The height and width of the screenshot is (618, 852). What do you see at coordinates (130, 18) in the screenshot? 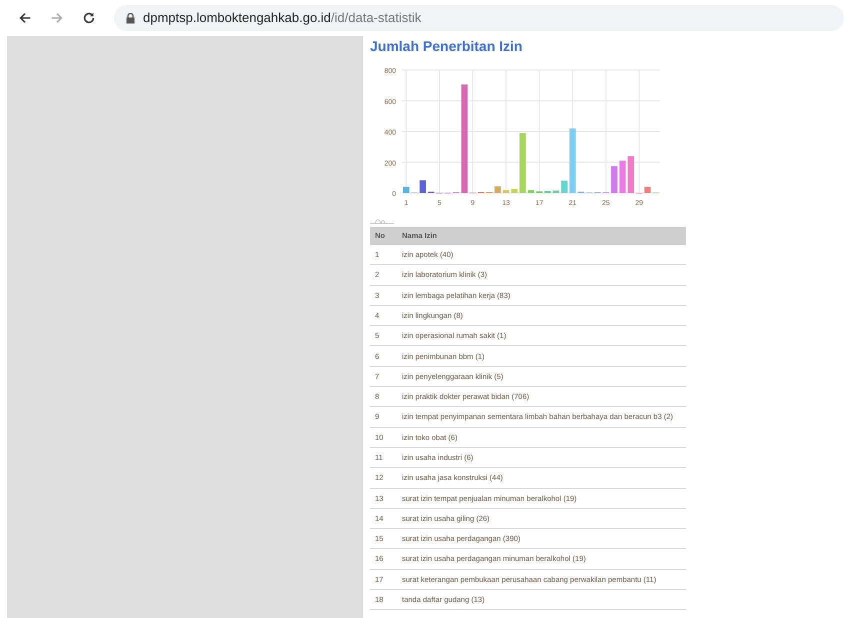
I see `lock-icon` at bounding box center [130, 18].